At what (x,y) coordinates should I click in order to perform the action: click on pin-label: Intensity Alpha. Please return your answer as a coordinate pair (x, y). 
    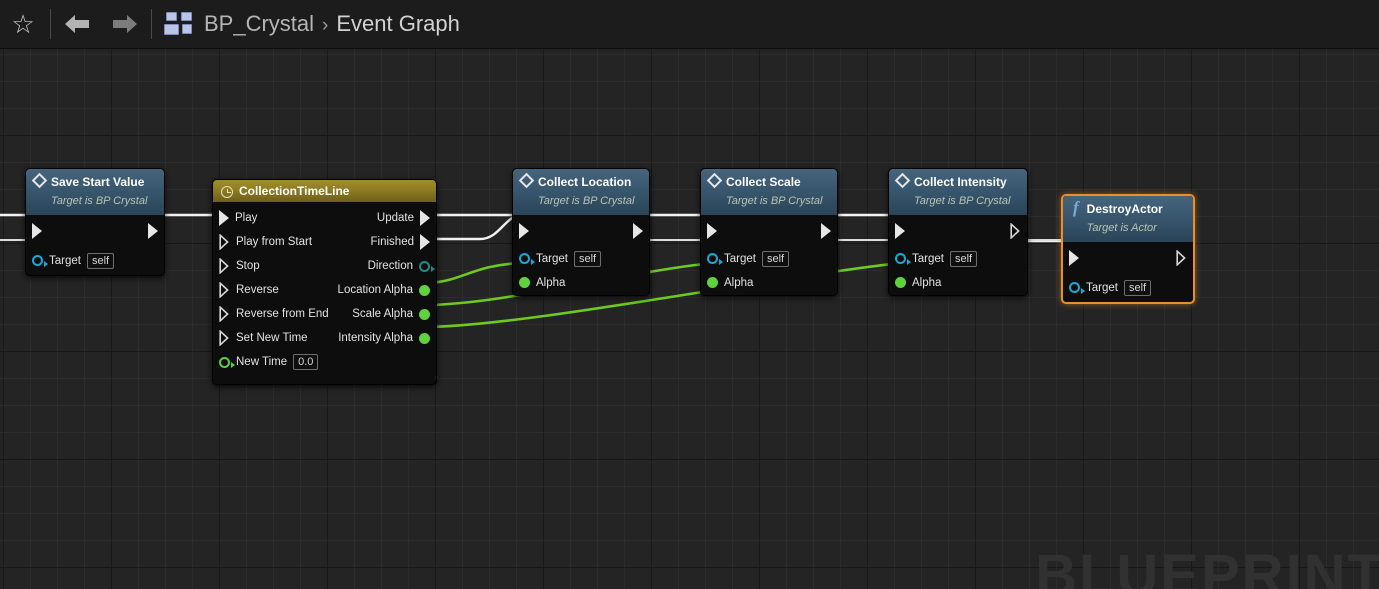
    Looking at the image, I should click on (375, 338).